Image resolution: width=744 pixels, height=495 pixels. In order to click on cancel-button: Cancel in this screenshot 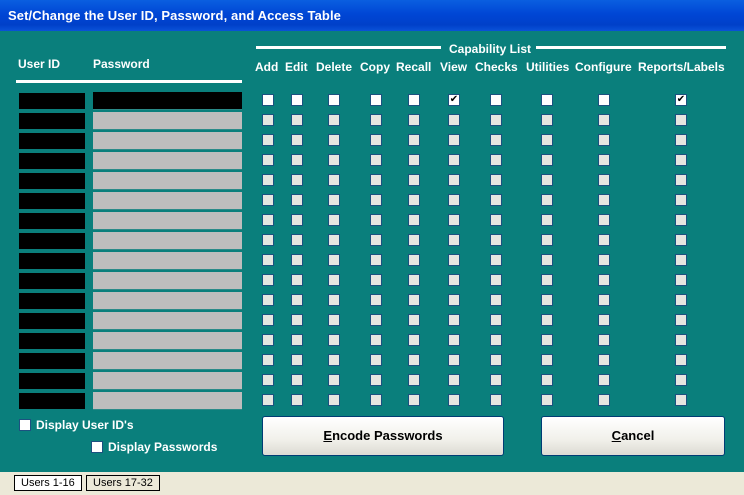, I will do `click(633, 436)`.